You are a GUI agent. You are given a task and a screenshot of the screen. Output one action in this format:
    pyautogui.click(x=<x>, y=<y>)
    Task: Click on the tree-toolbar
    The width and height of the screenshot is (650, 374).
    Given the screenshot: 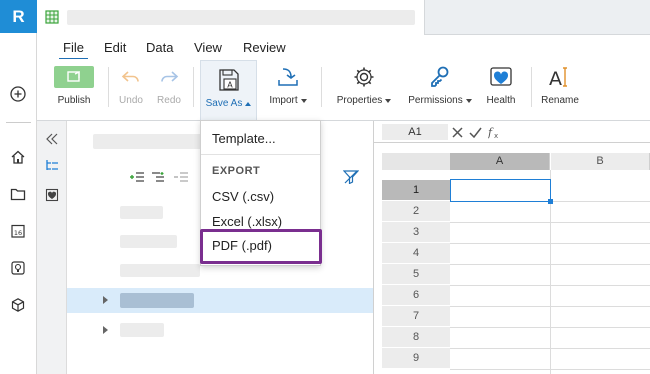 What is the action you would take?
    pyautogui.click(x=159, y=177)
    